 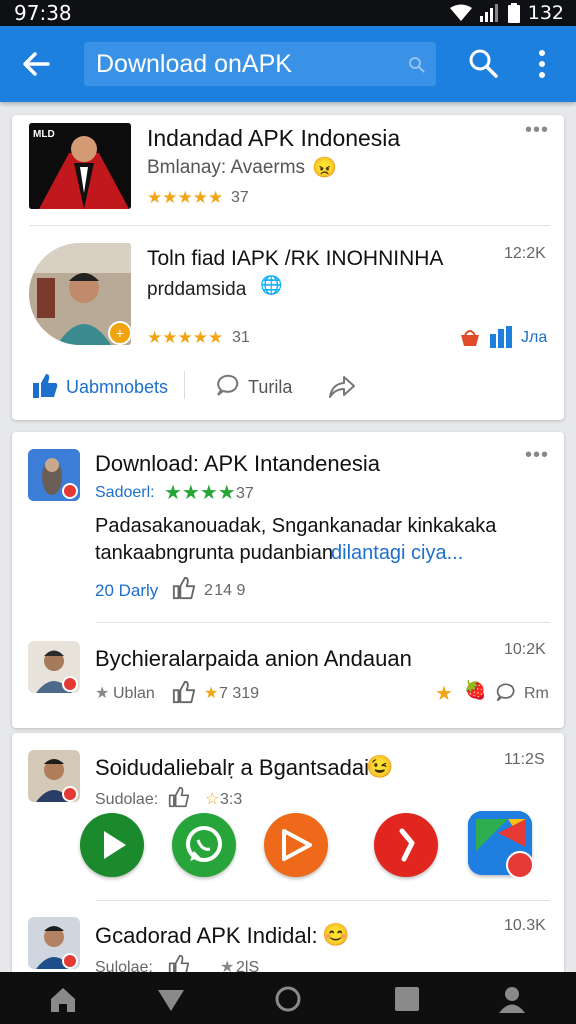 What do you see at coordinates (63, 999) in the screenshot?
I see `home-icon` at bounding box center [63, 999].